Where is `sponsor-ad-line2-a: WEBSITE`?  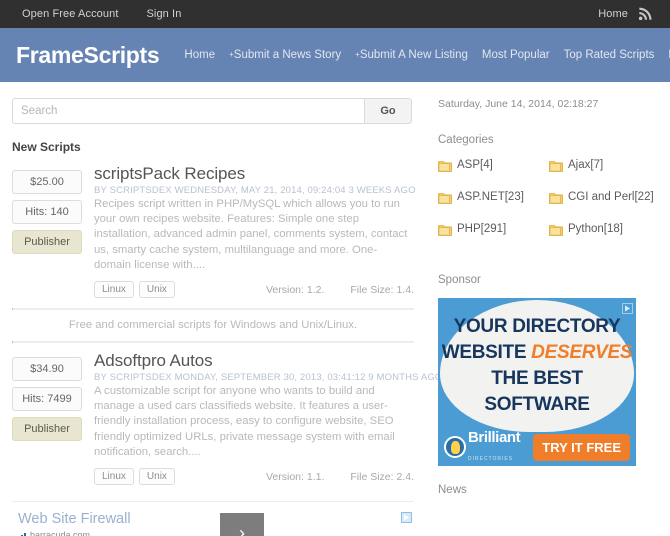
sponsor-ad-line2-a: WEBSITE is located at coordinates (486, 352).